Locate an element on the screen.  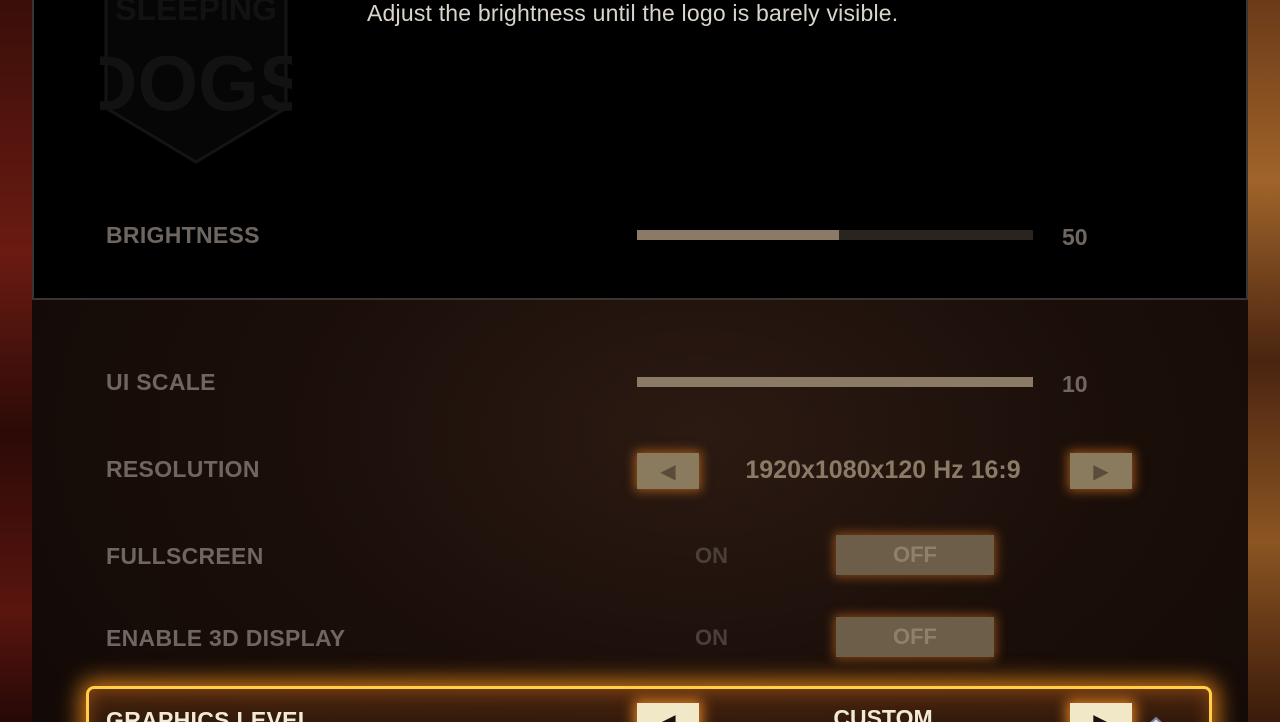
resolution-right-arrow-button: ▶ is located at coordinates (1101, 471).